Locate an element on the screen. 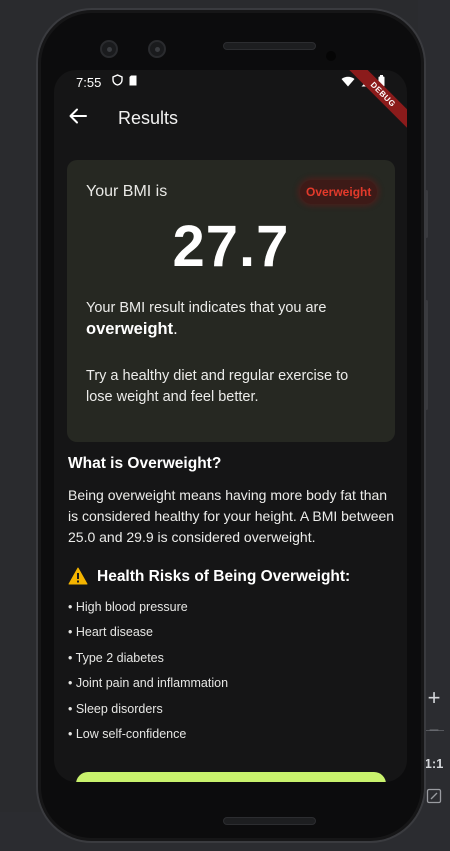 Image resolution: width=450 pixels, height=851 pixels. volume-button is located at coordinates (426, 355).